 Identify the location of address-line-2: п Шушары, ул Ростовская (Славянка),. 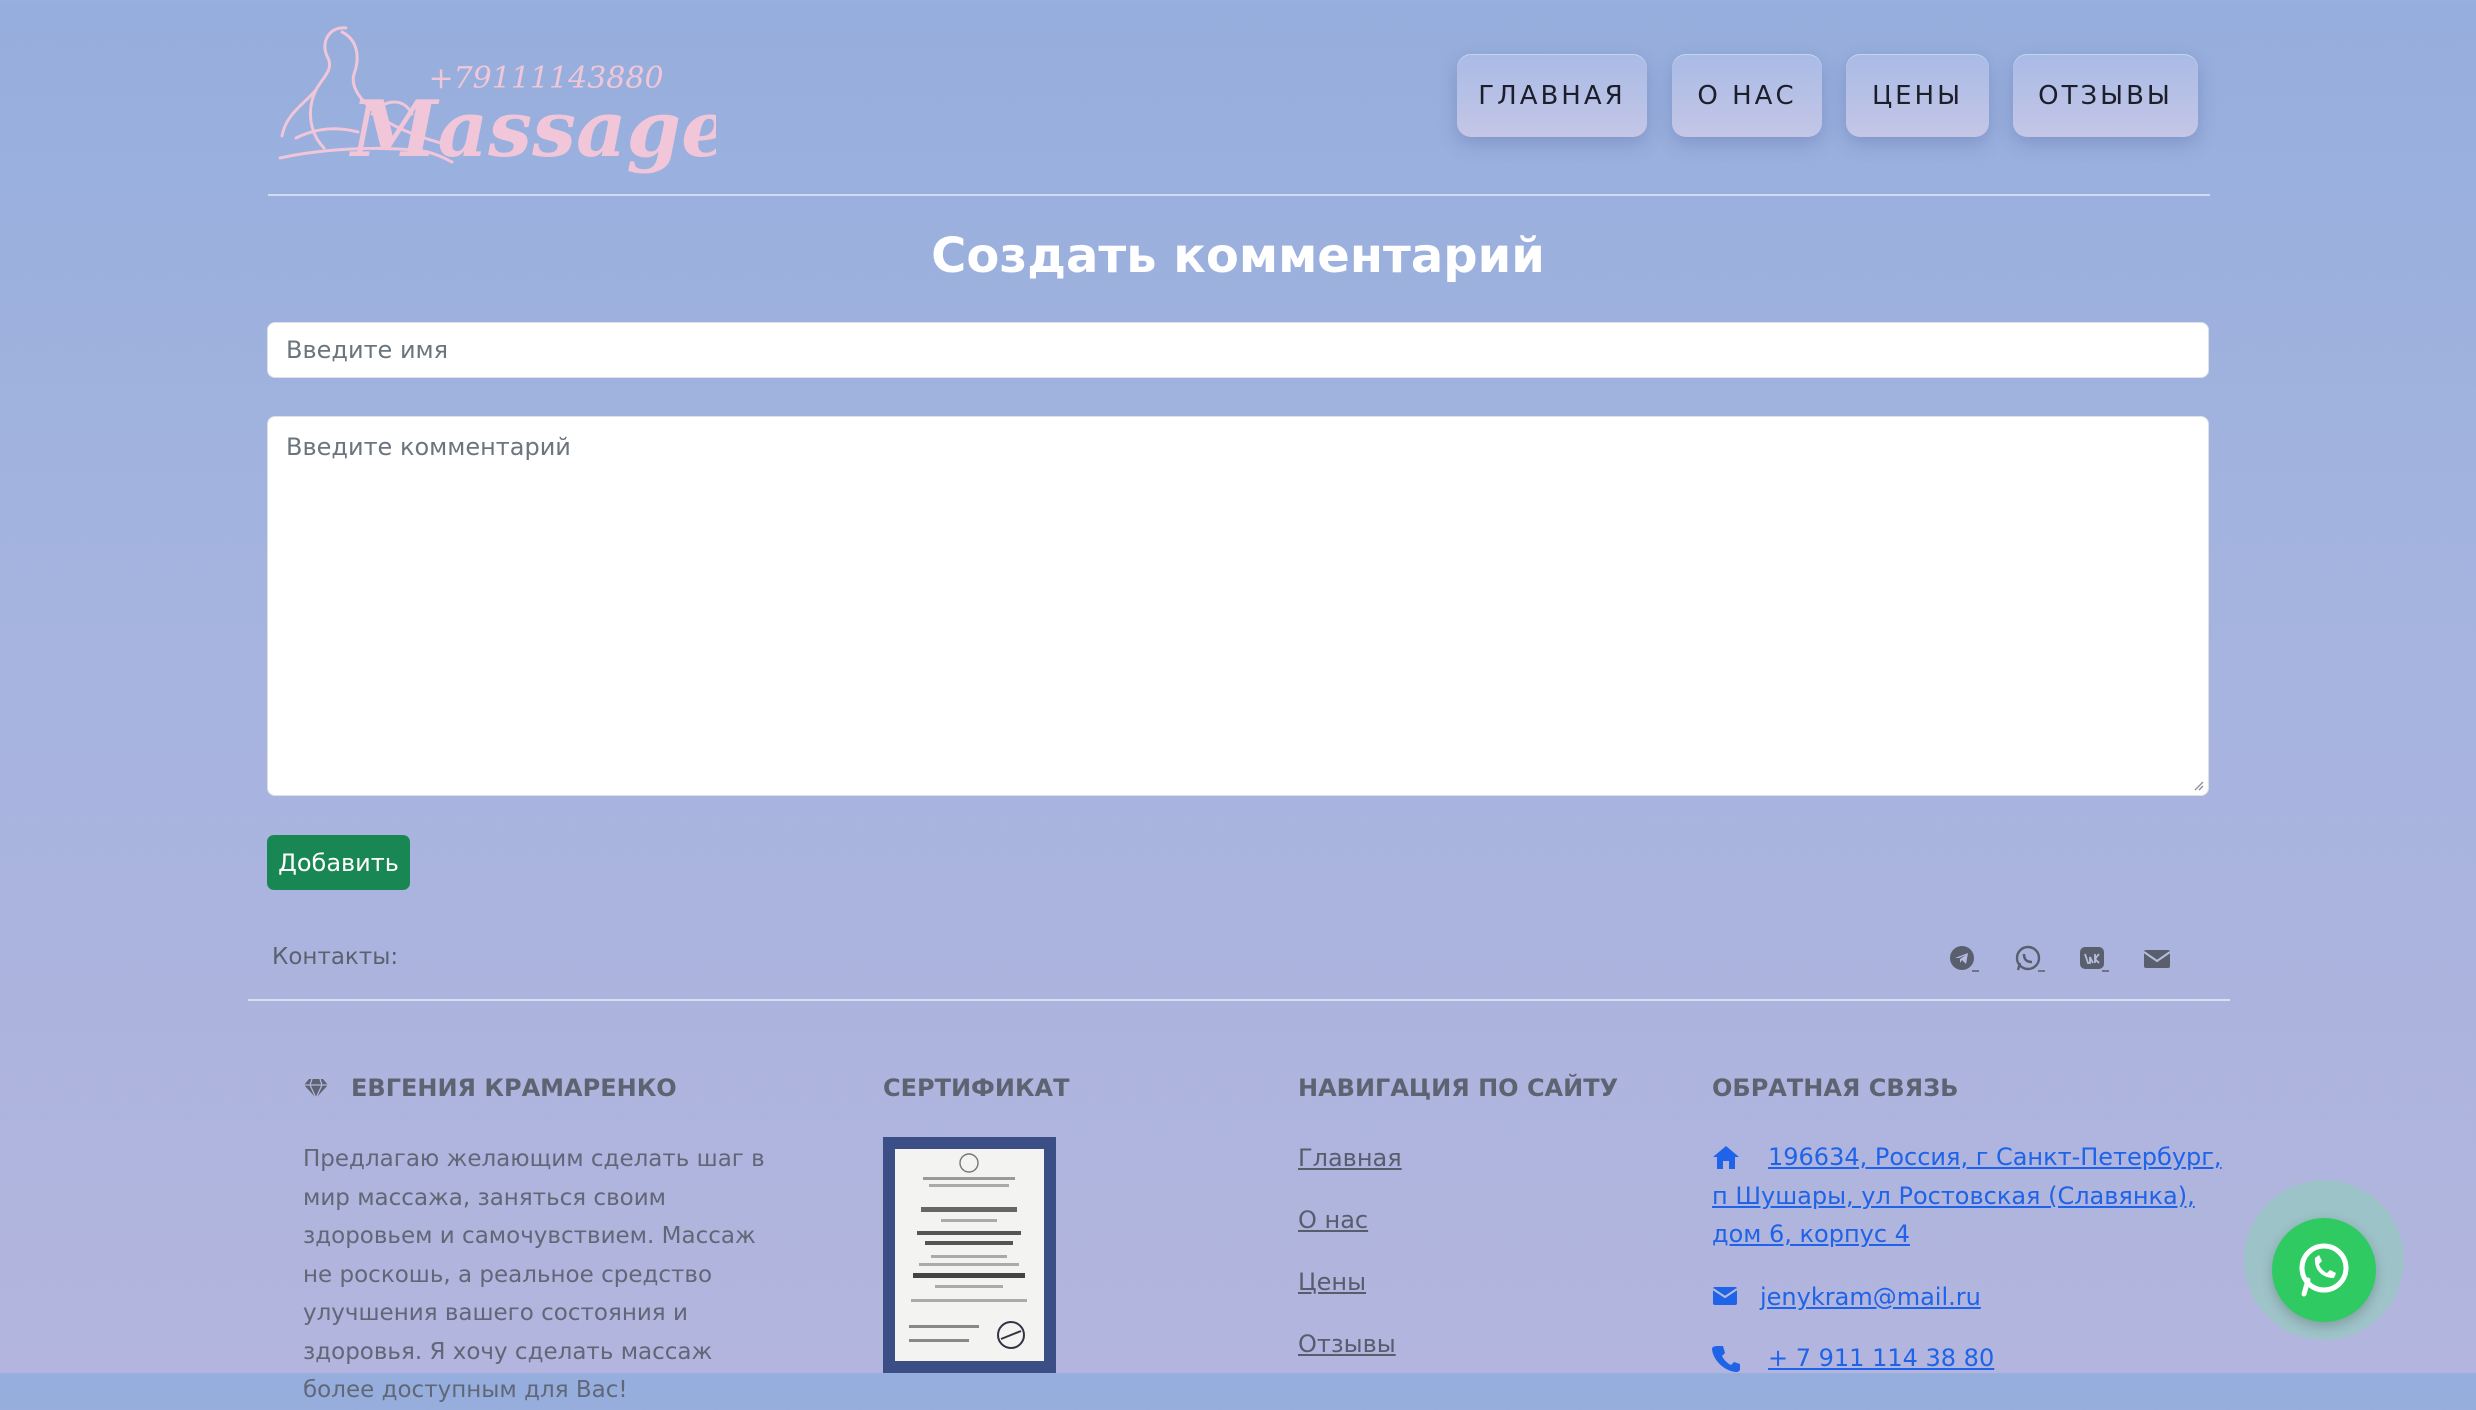
(1953, 1196).